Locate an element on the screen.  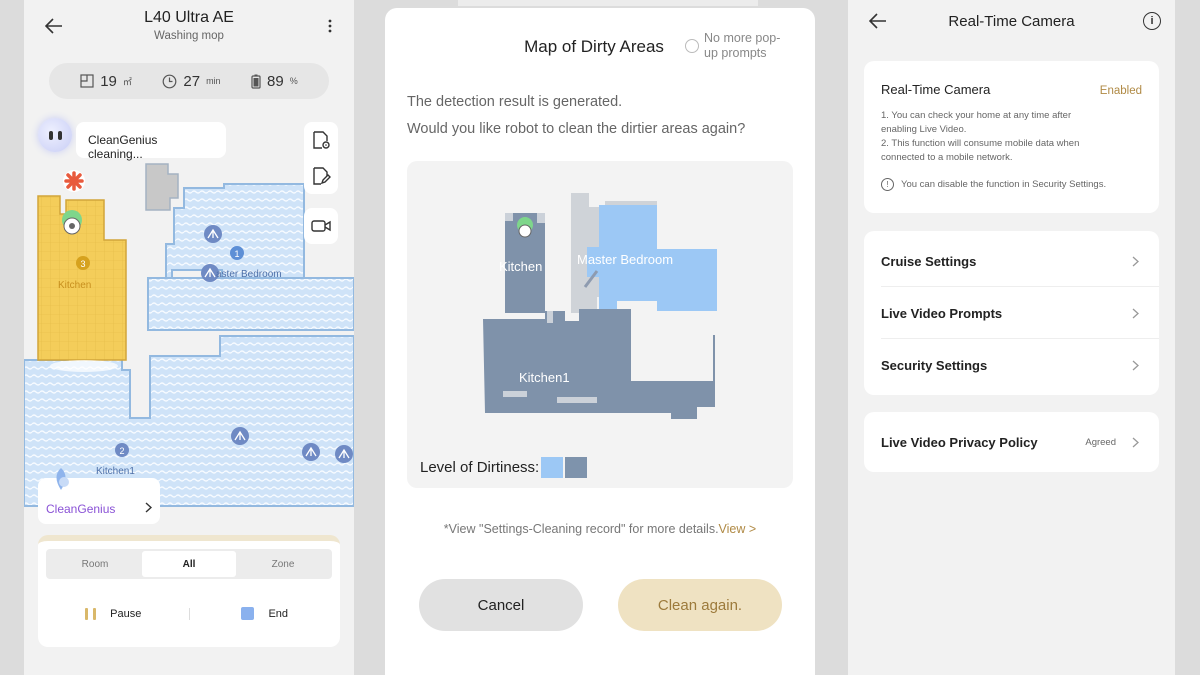
edit-map-icon is located at coordinates (322, 176).